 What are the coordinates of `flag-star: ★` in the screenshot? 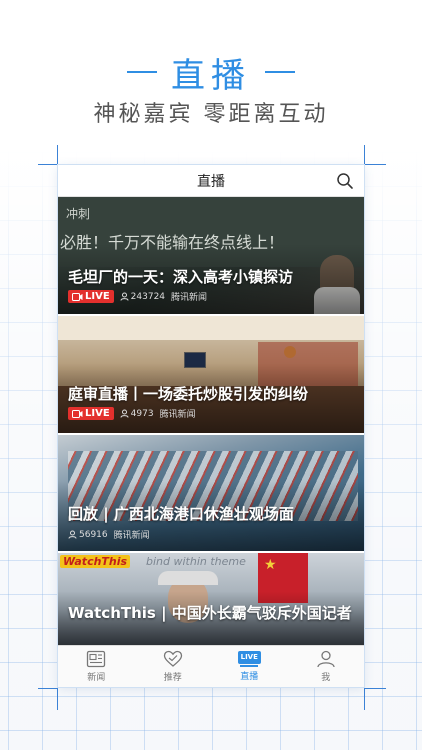 It's located at (270, 565).